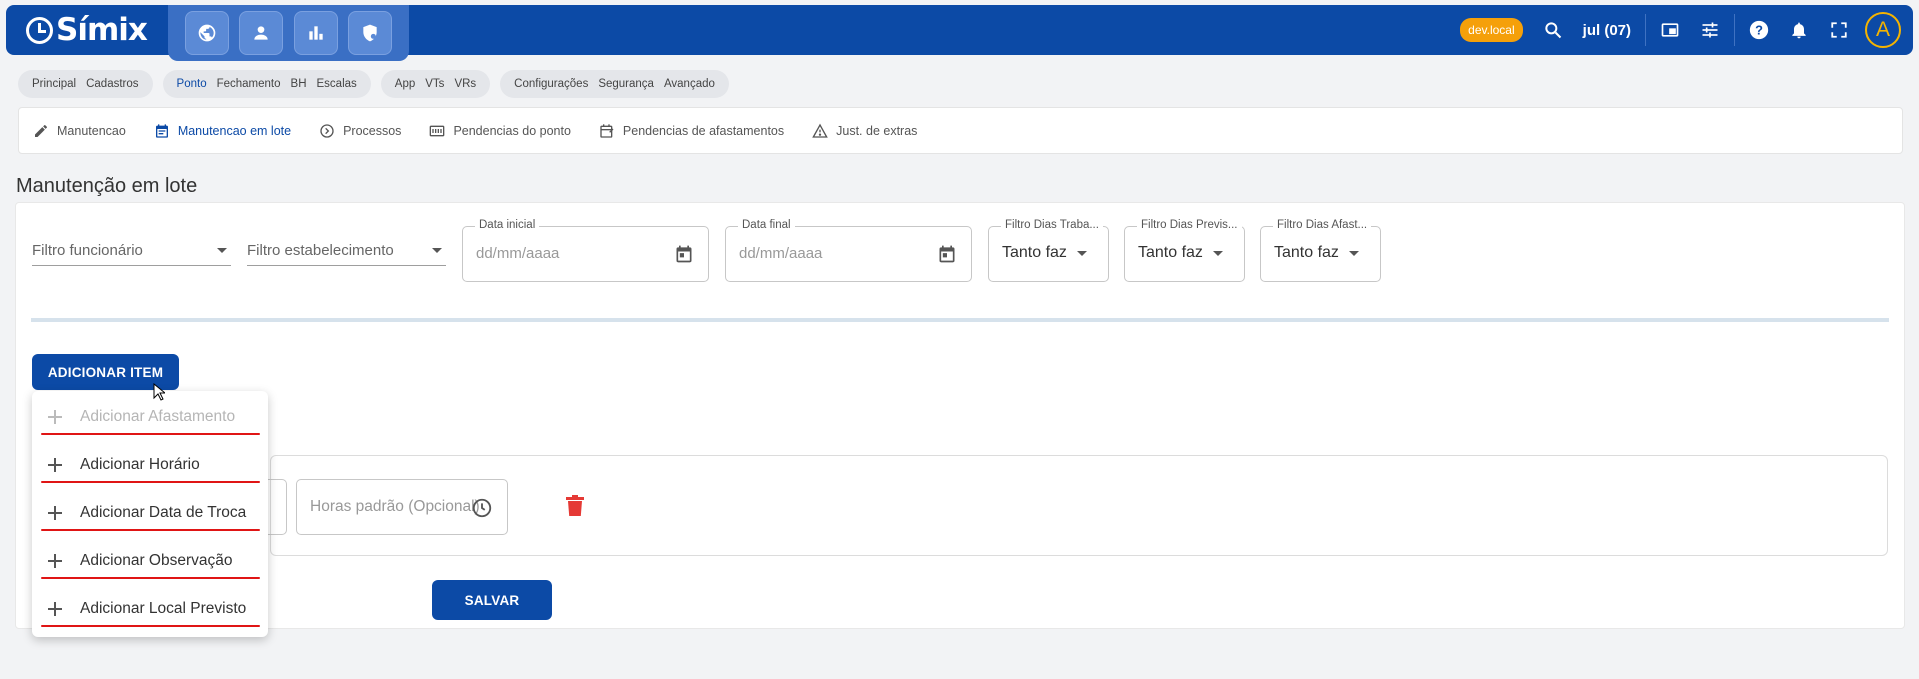 The image size is (1919, 679). I want to click on establishment-filter: Filtro estabelecimento, so click(346, 251).